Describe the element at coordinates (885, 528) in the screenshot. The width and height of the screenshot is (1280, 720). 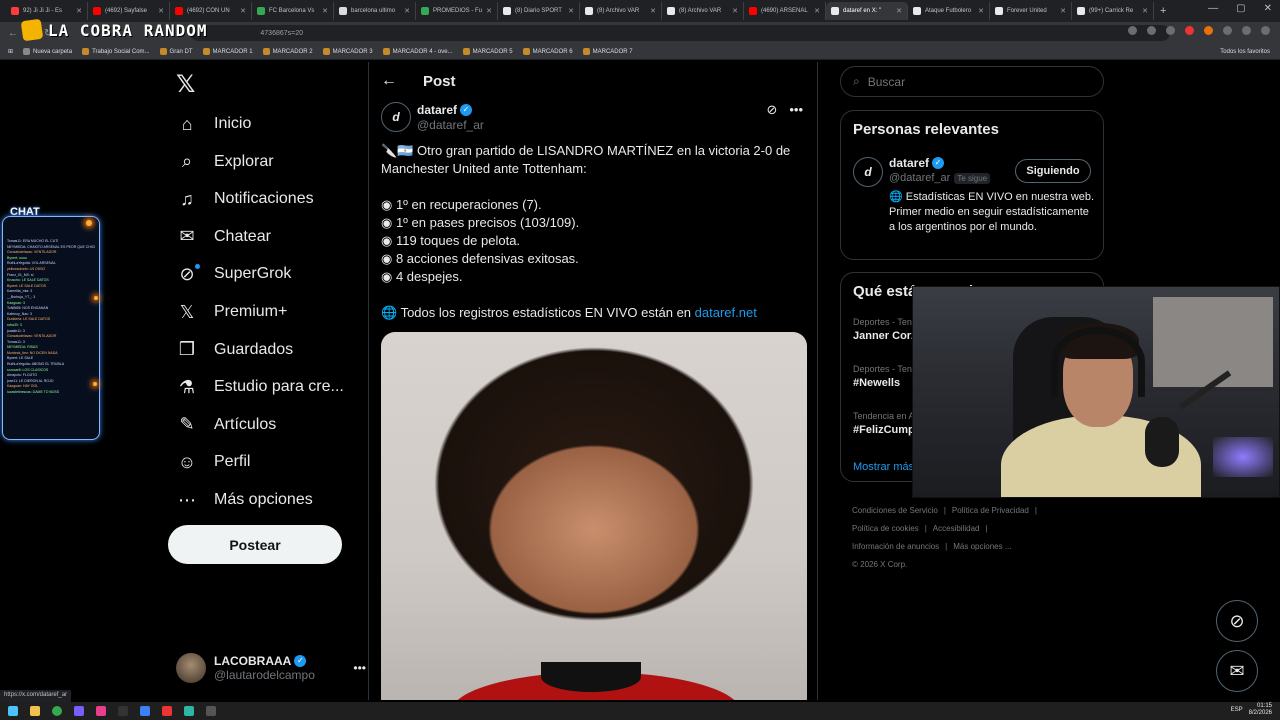
I see `footer-link: Política de cookies` at that location.